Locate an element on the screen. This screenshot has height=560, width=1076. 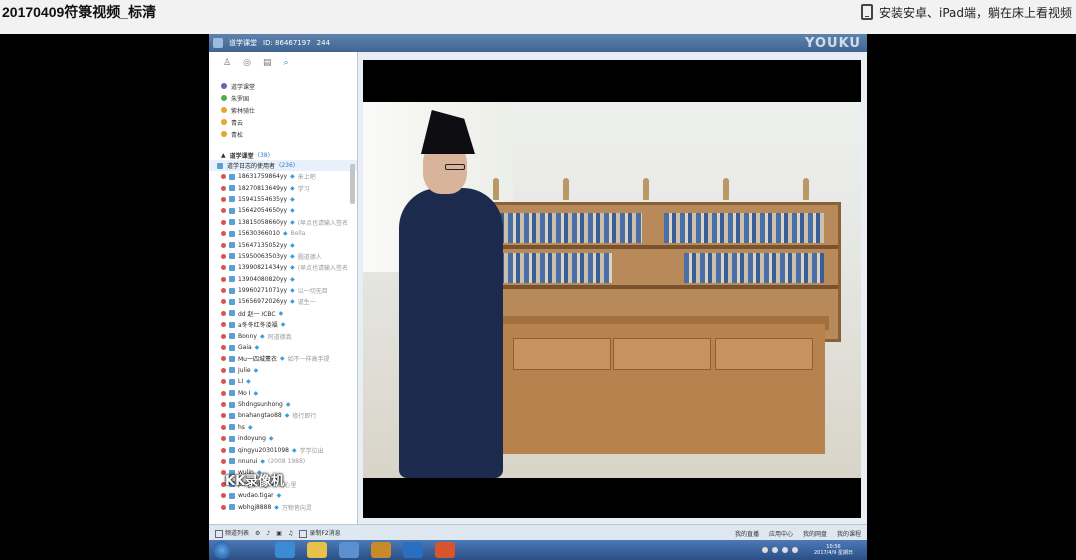
member-item: Julie ◆ is located at coordinates (289, 370).